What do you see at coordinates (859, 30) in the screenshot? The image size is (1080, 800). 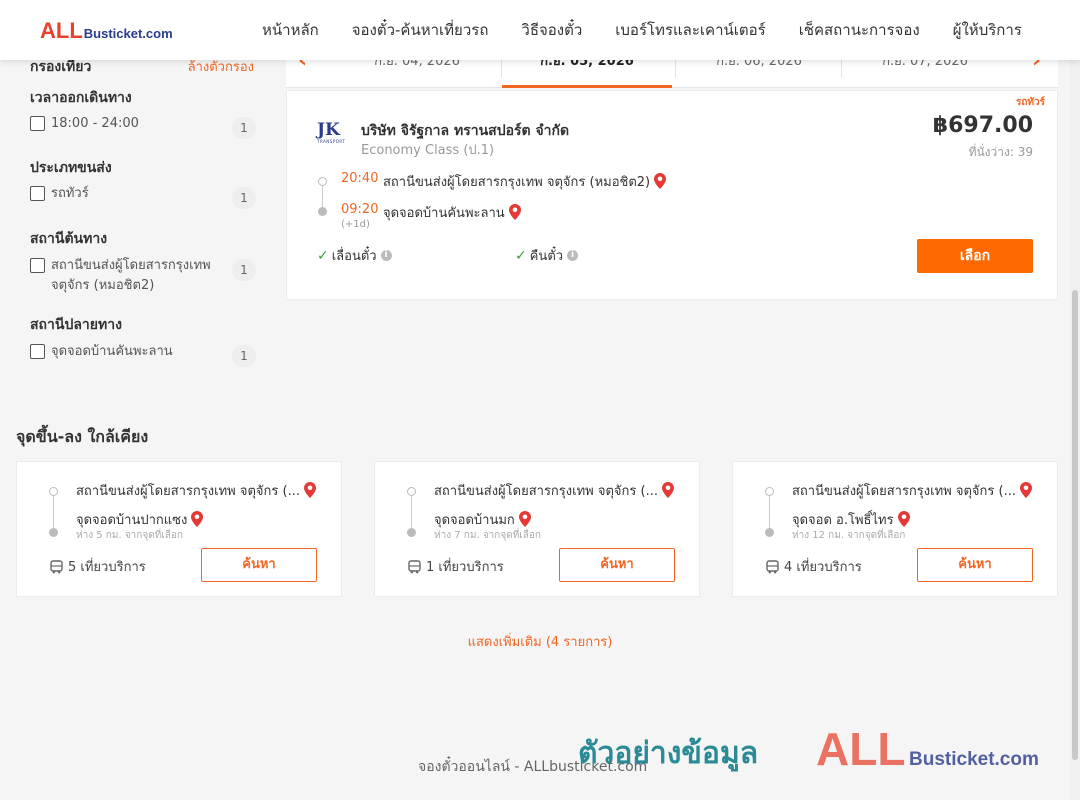 I see `nav-check-booking: เช็คสถานะการจอง` at bounding box center [859, 30].